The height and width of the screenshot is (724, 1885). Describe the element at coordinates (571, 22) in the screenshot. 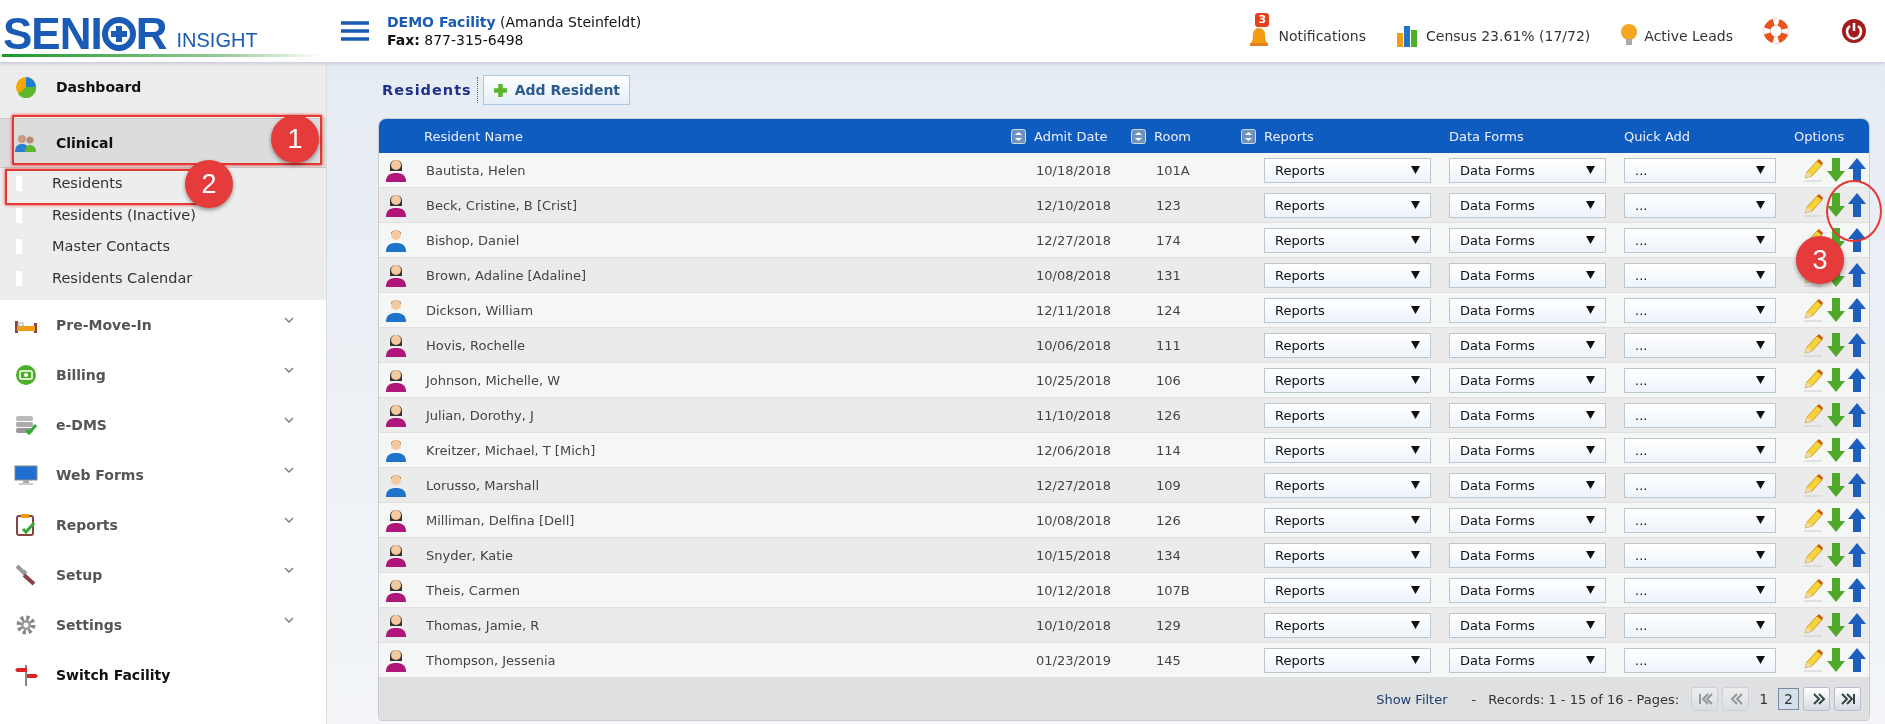

I see `user-name: (Amanda Steinfeldt)` at that location.